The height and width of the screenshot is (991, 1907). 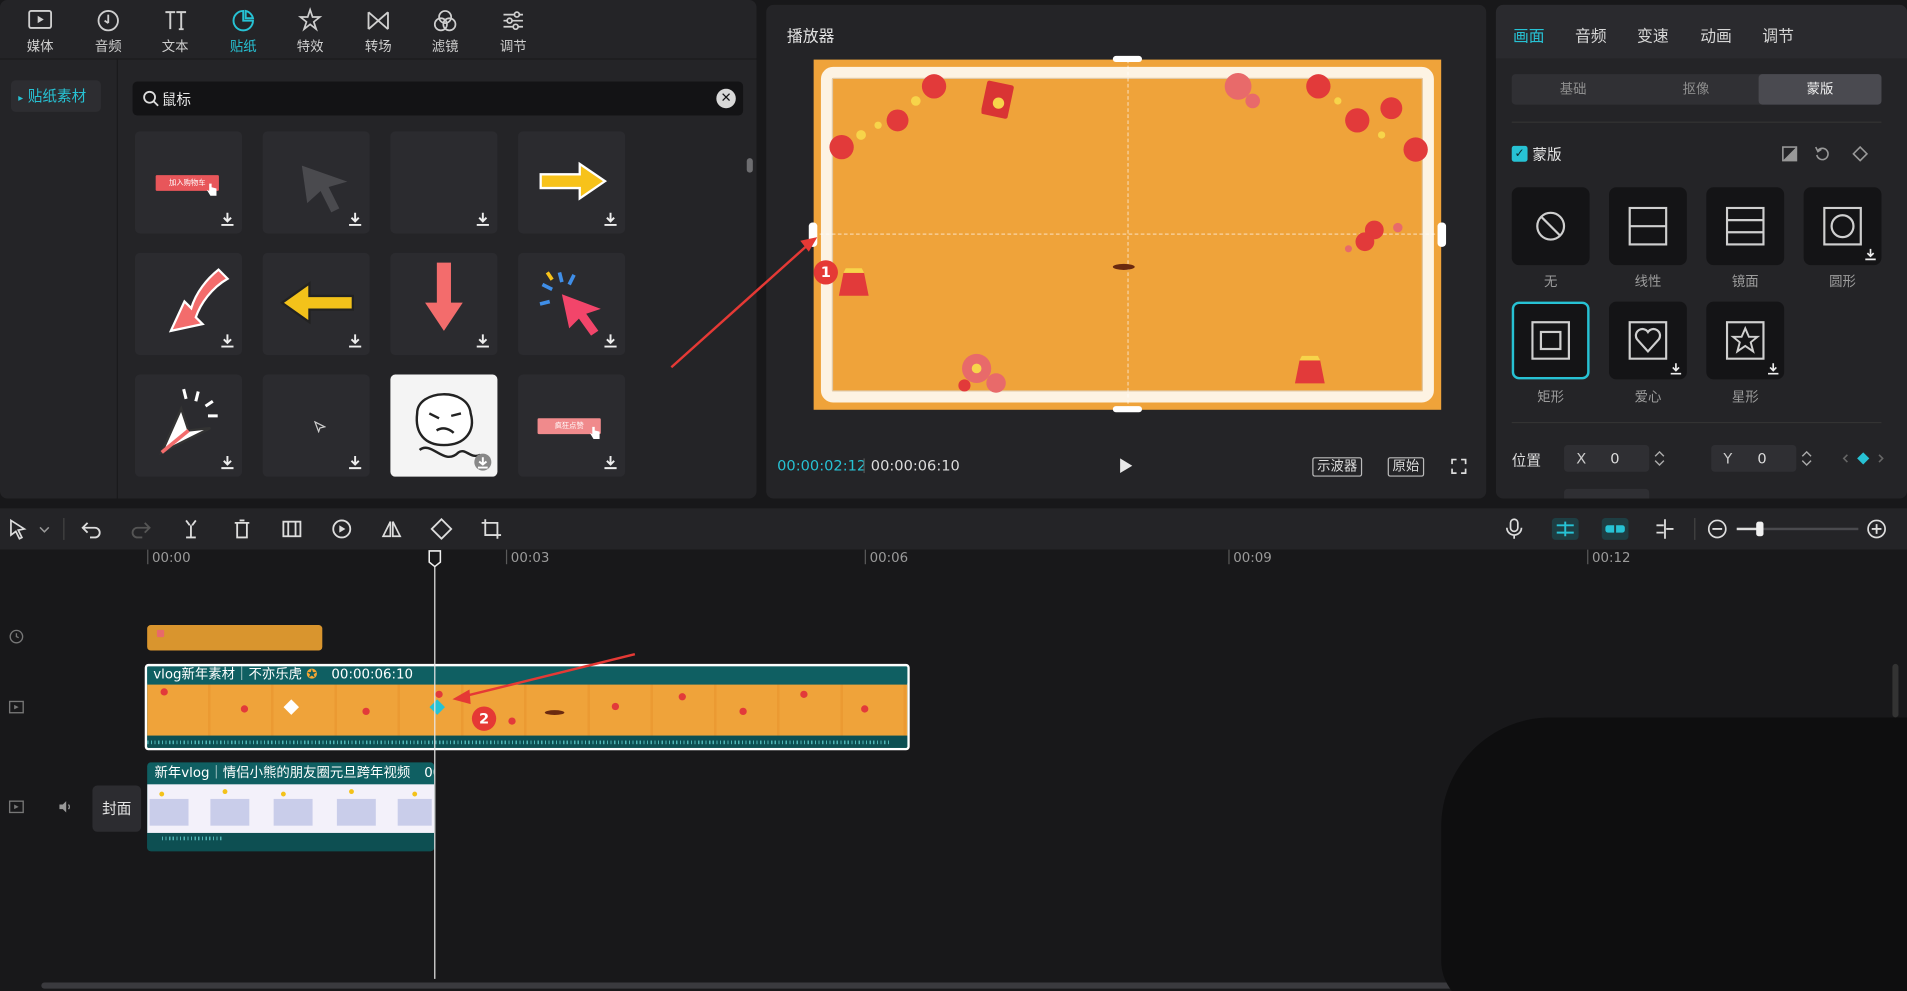 What do you see at coordinates (1529, 34) in the screenshot?
I see `tab-picture: 画面` at bounding box center [1529, 34].